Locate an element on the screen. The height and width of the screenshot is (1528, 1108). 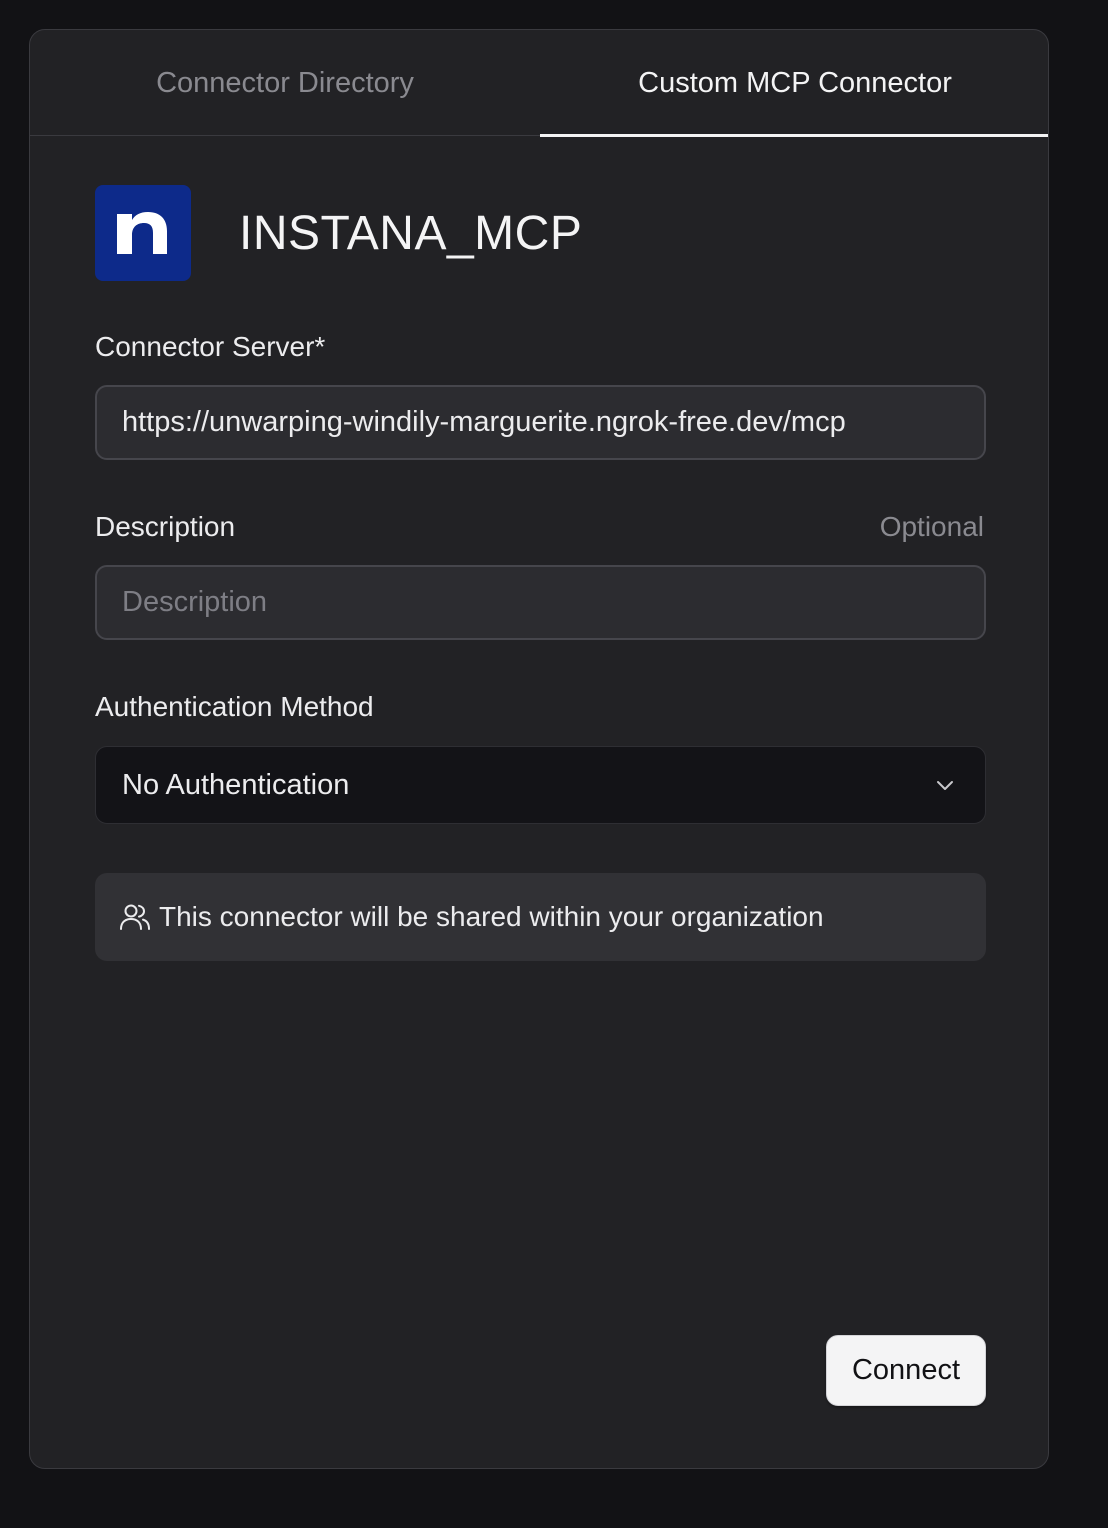
tab-bar: Connector Directory Custom MCP Connector is located at coordinates (539, 83).